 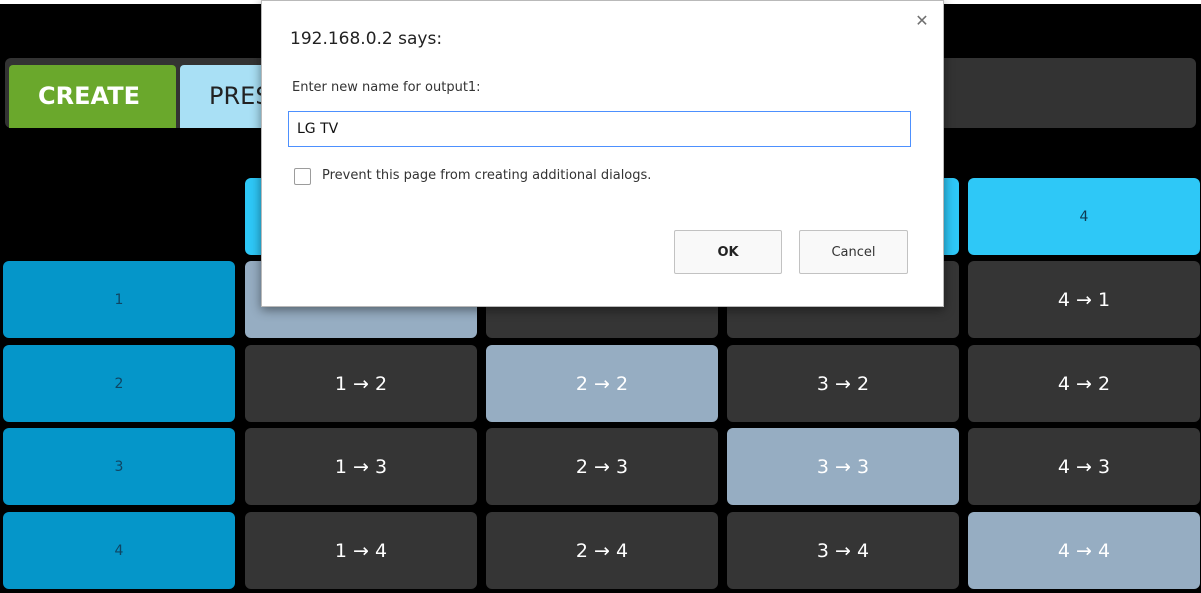 I want to click on route-cell-2-2: 2 → 2, so click(x=602, y=383).